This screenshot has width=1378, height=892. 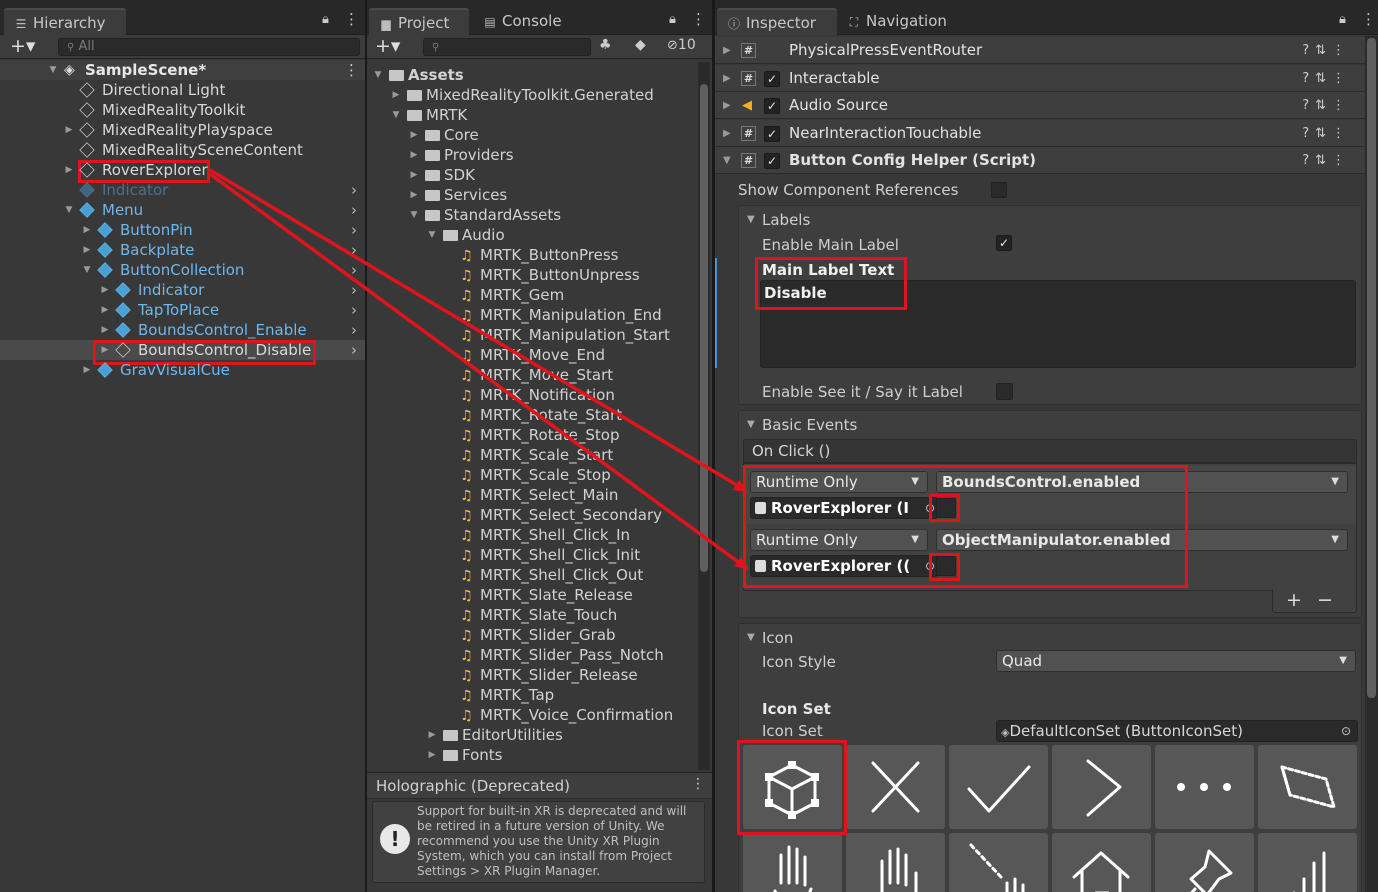 I want to click on hierarchy-item: ▶ ButtonPin ›, so click(x=182, y=230).